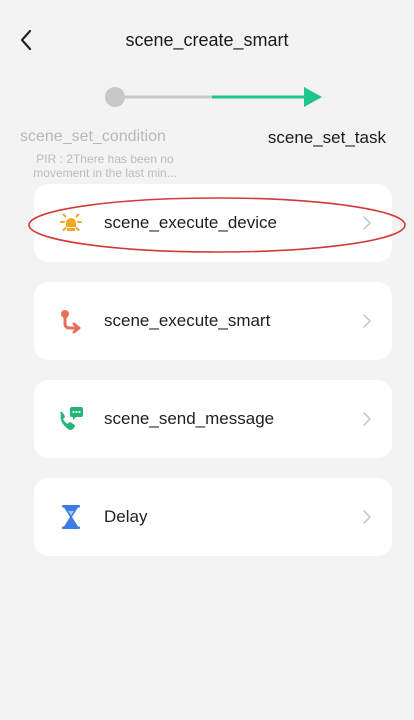 This screenshot has width=414, height=720. What do you see at coordinates (190, 222) in the screenshot?
I see `action-label: scene_execute_device` at bounding box center [190, 222].